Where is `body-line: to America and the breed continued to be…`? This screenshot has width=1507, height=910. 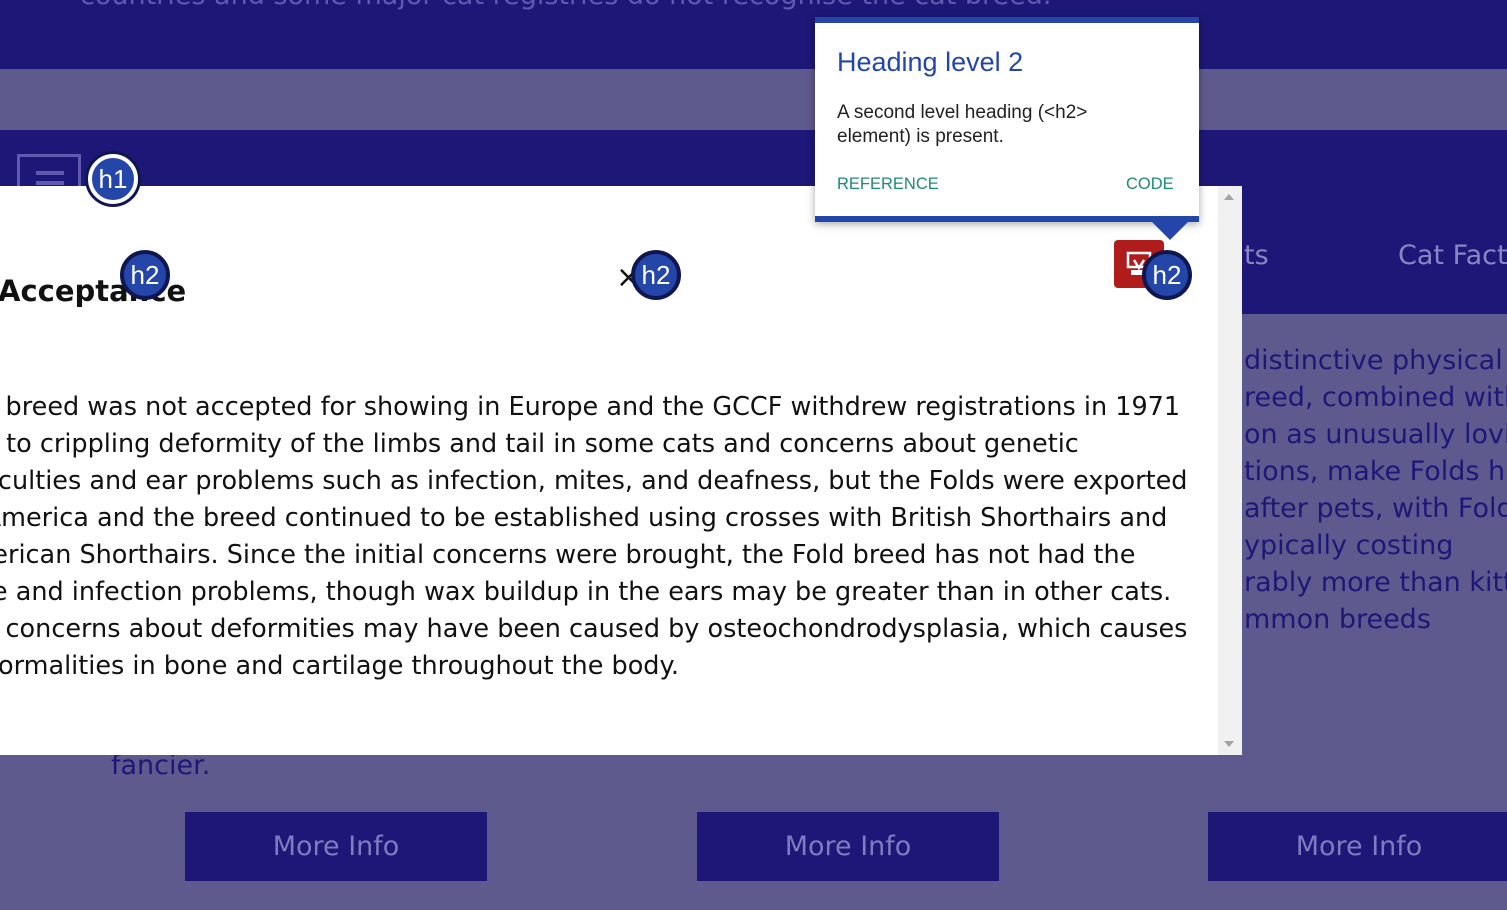
body-line: to America and the breed continued to be… is located at coordinates (584, 518).